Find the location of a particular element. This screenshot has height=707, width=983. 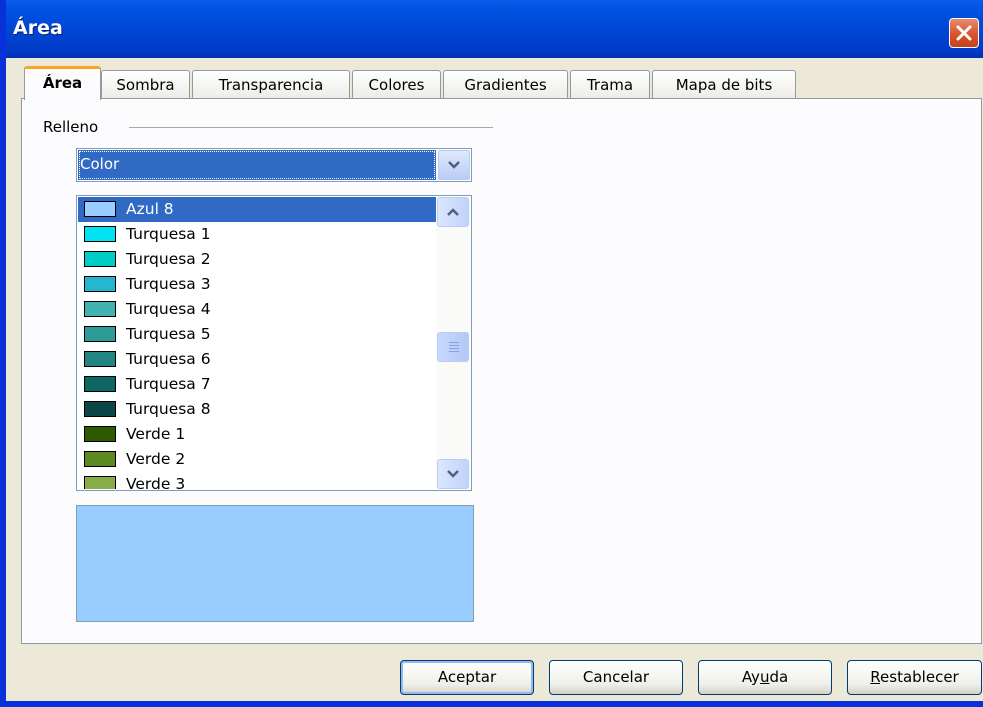

color-list-item: Turquesa 5 is located at coordinates (257, 334).